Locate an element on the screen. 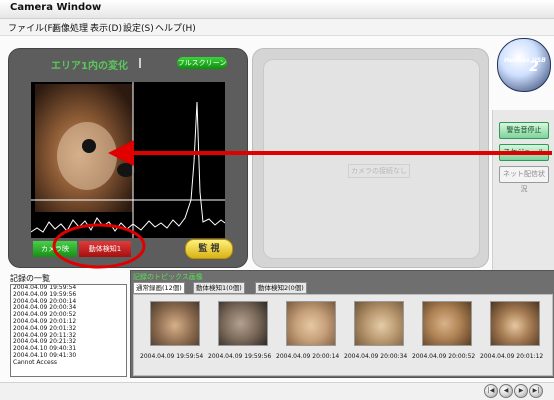  window-title: Camera Window is located at coordinates (56, 7).